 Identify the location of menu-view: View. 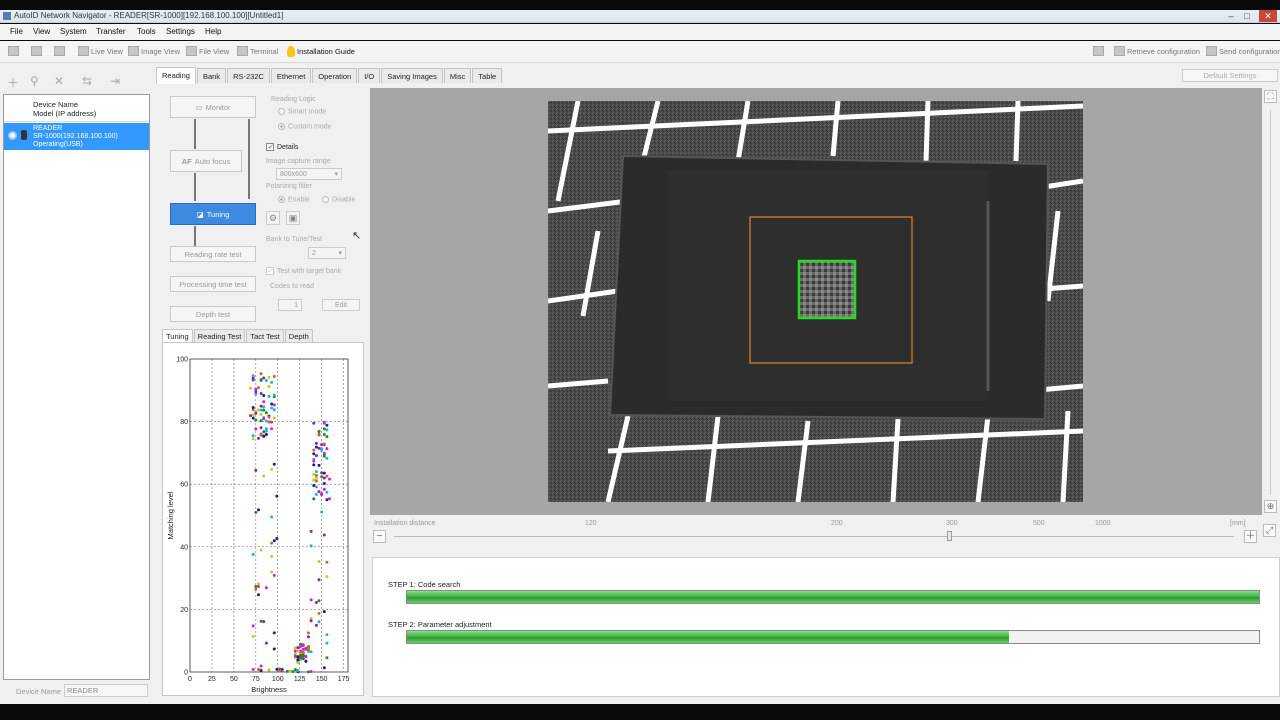
(41, 31).